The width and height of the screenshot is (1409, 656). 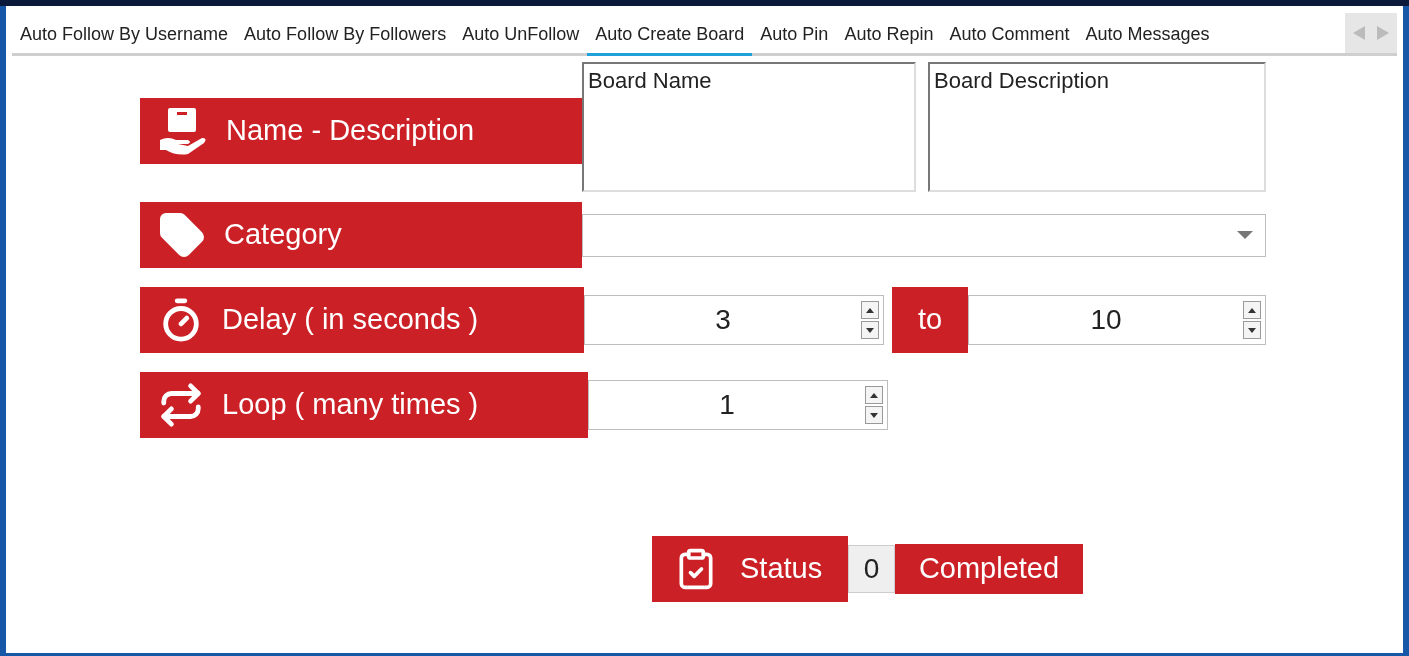 What do you see at coordinates (749, 127) in the screenshot?
I see `board-name-field: Board Name` at bounding box center [749, 127].